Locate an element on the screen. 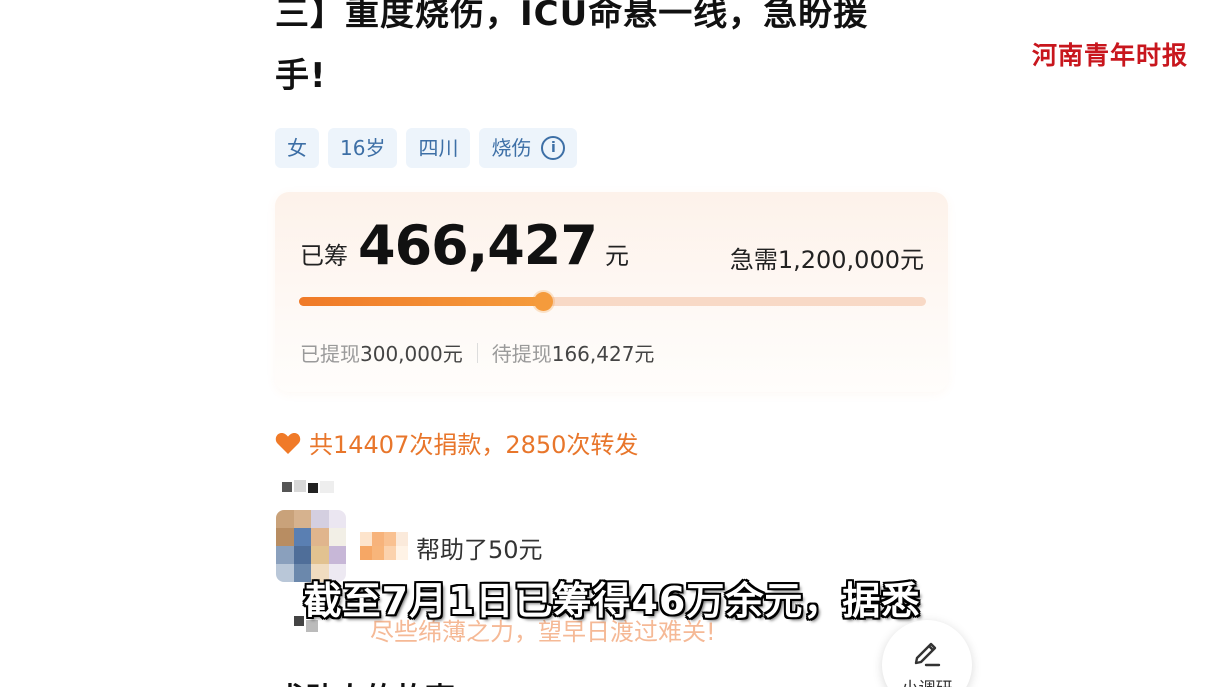 Image resolution: width=1224 pixels, height=687 pixels. withdrawn-value: 300,000元 is located at coordinates (411, 354).